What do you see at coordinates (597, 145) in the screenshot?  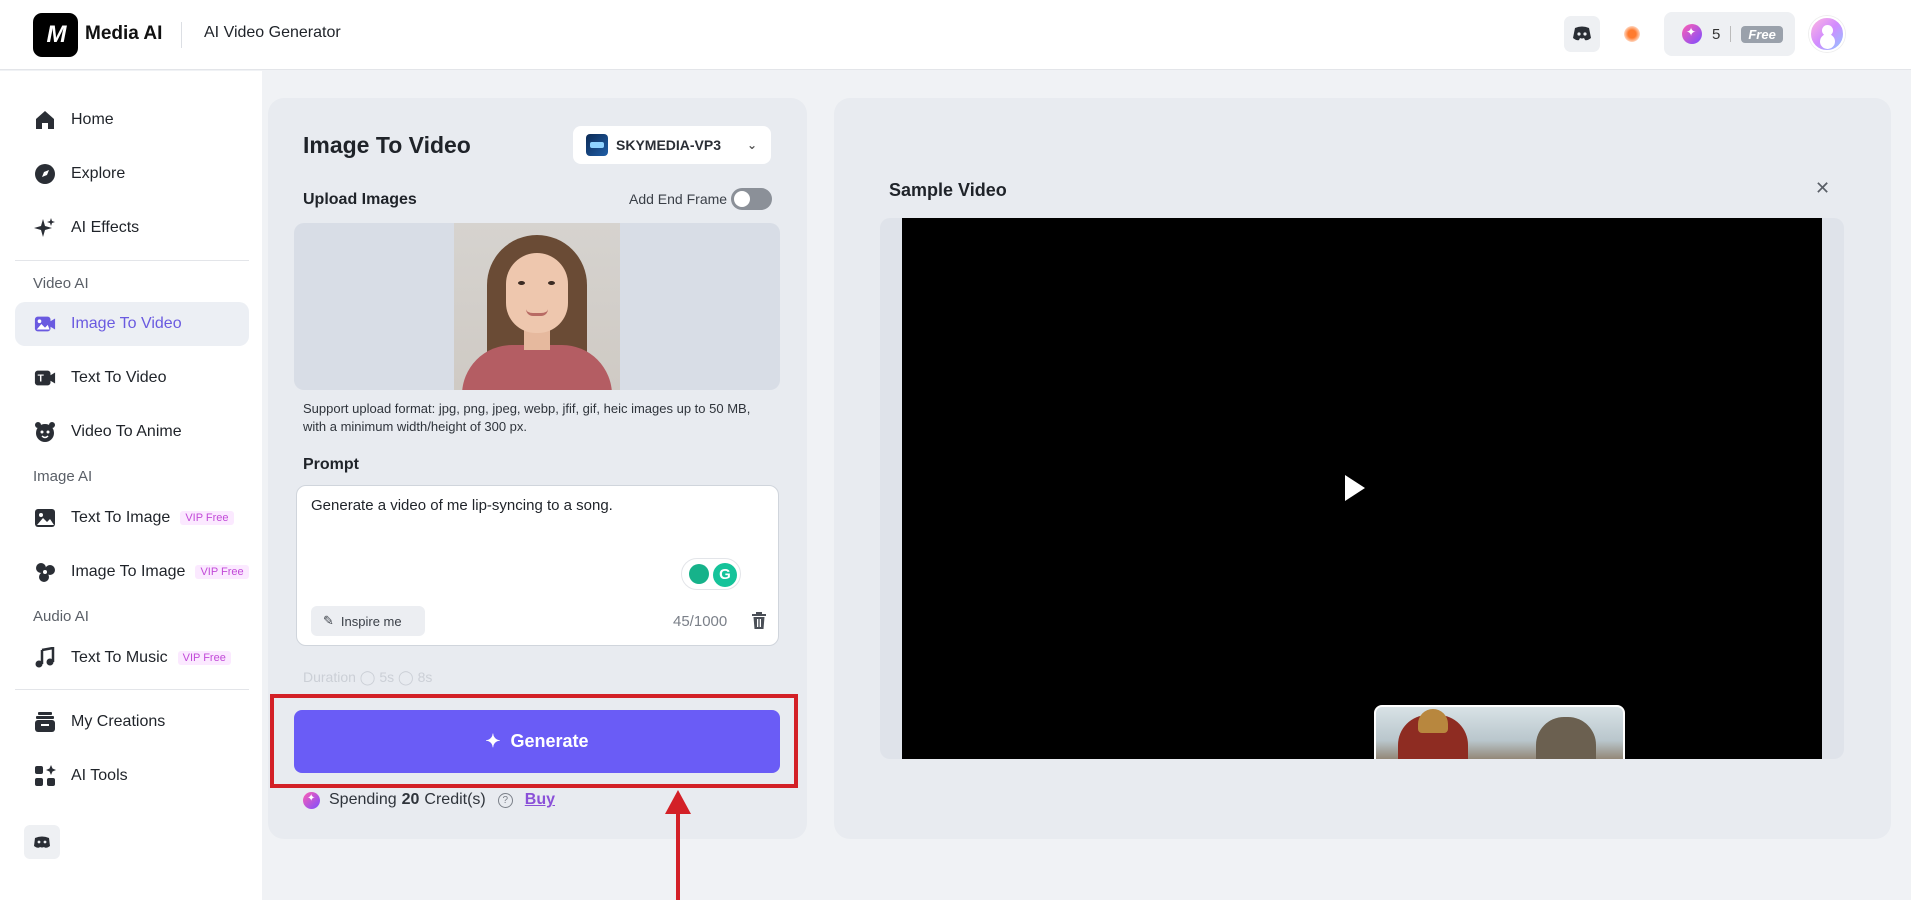 I see `model-logo-icon` at bounding box center [597, 145].